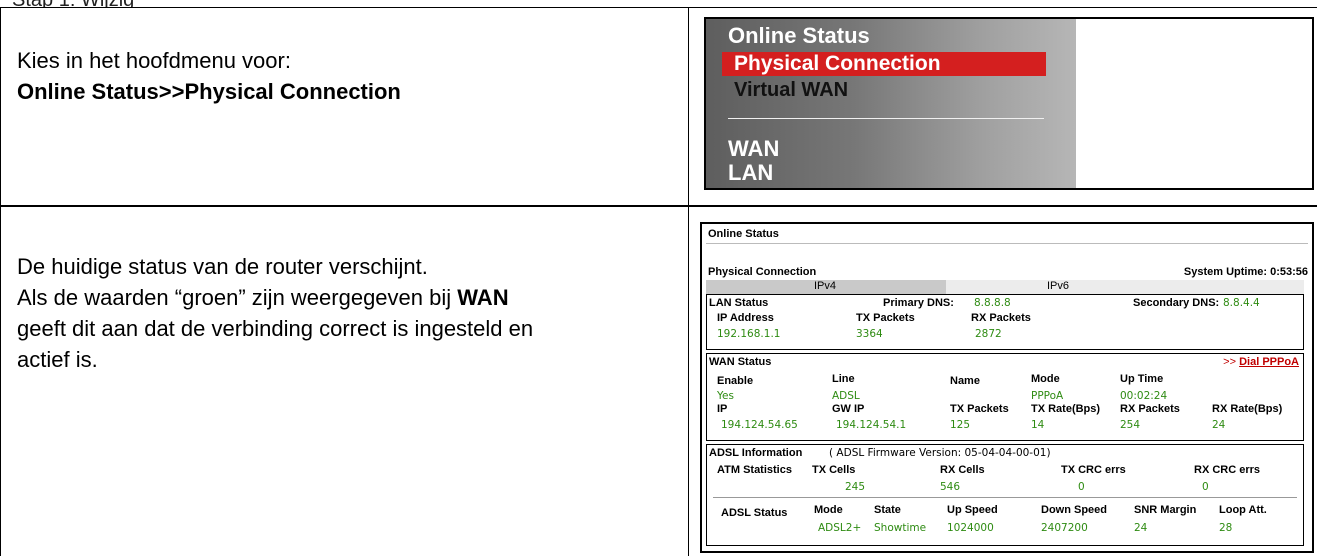 This screenshot has width=1317, height=556. Describe the element at coordinates (940, 453) in the screenshot. I see `adsl-firmware-version: ( ADSL Firmware Version: 05-04-04-00-01)` at that location.